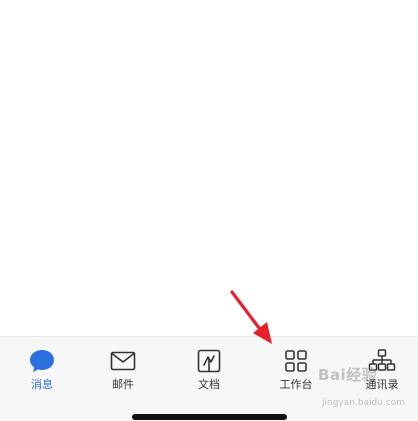  Describe the element at coordinates (382, 384) in the screenshot. I see `tab-contacts-label: 通讯录` at that location.